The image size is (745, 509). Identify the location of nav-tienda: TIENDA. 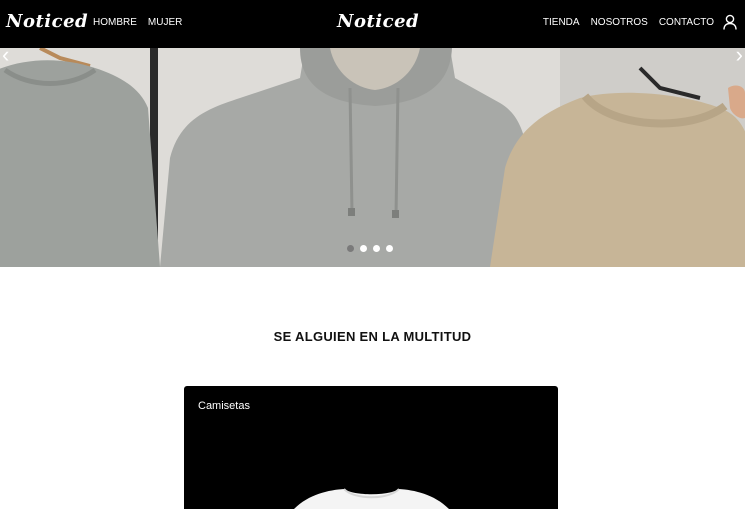
(561, 22).